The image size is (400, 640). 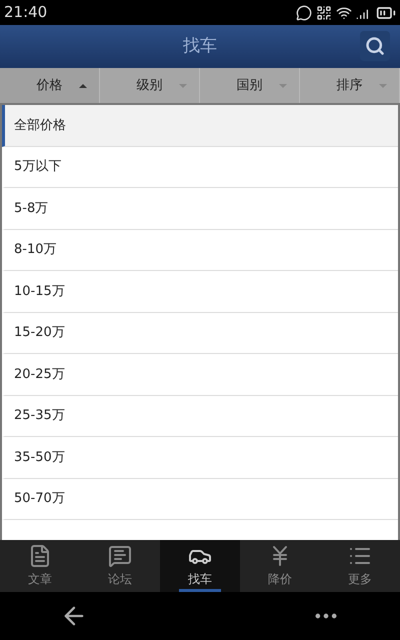 What do you see at coordinates (304, 12) in the screenshot?
I see `message-icon` at bounding box center [304, 12].